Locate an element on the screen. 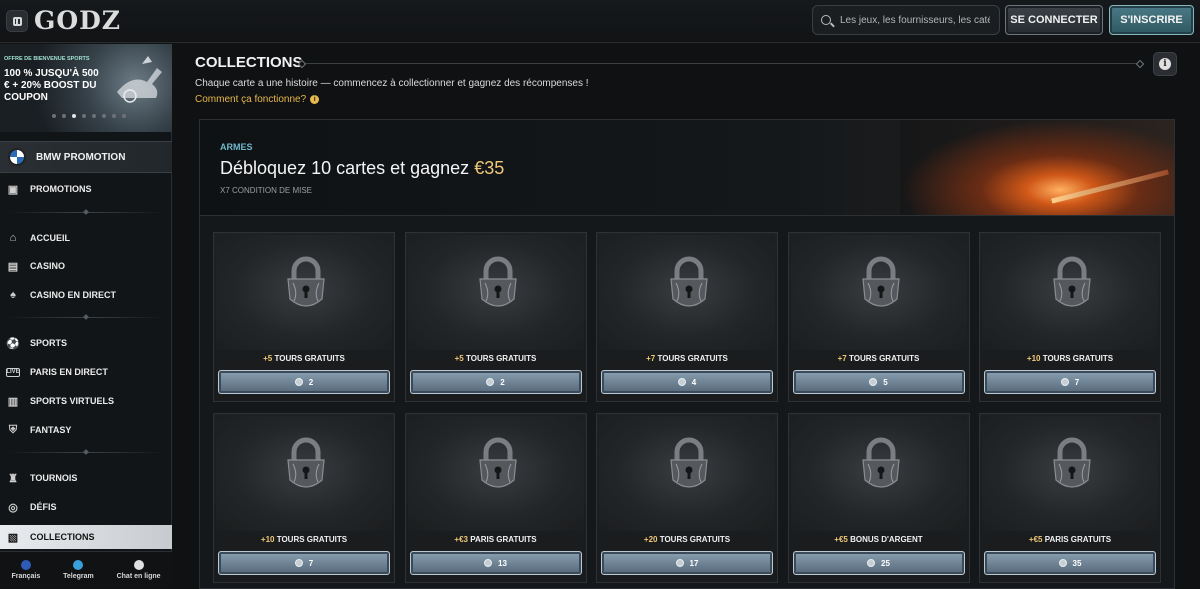 The width and height of the screenshot is (1200, 589). wager-condition: X7 CONDITION DE MISE is located at coordinates (266, 190).